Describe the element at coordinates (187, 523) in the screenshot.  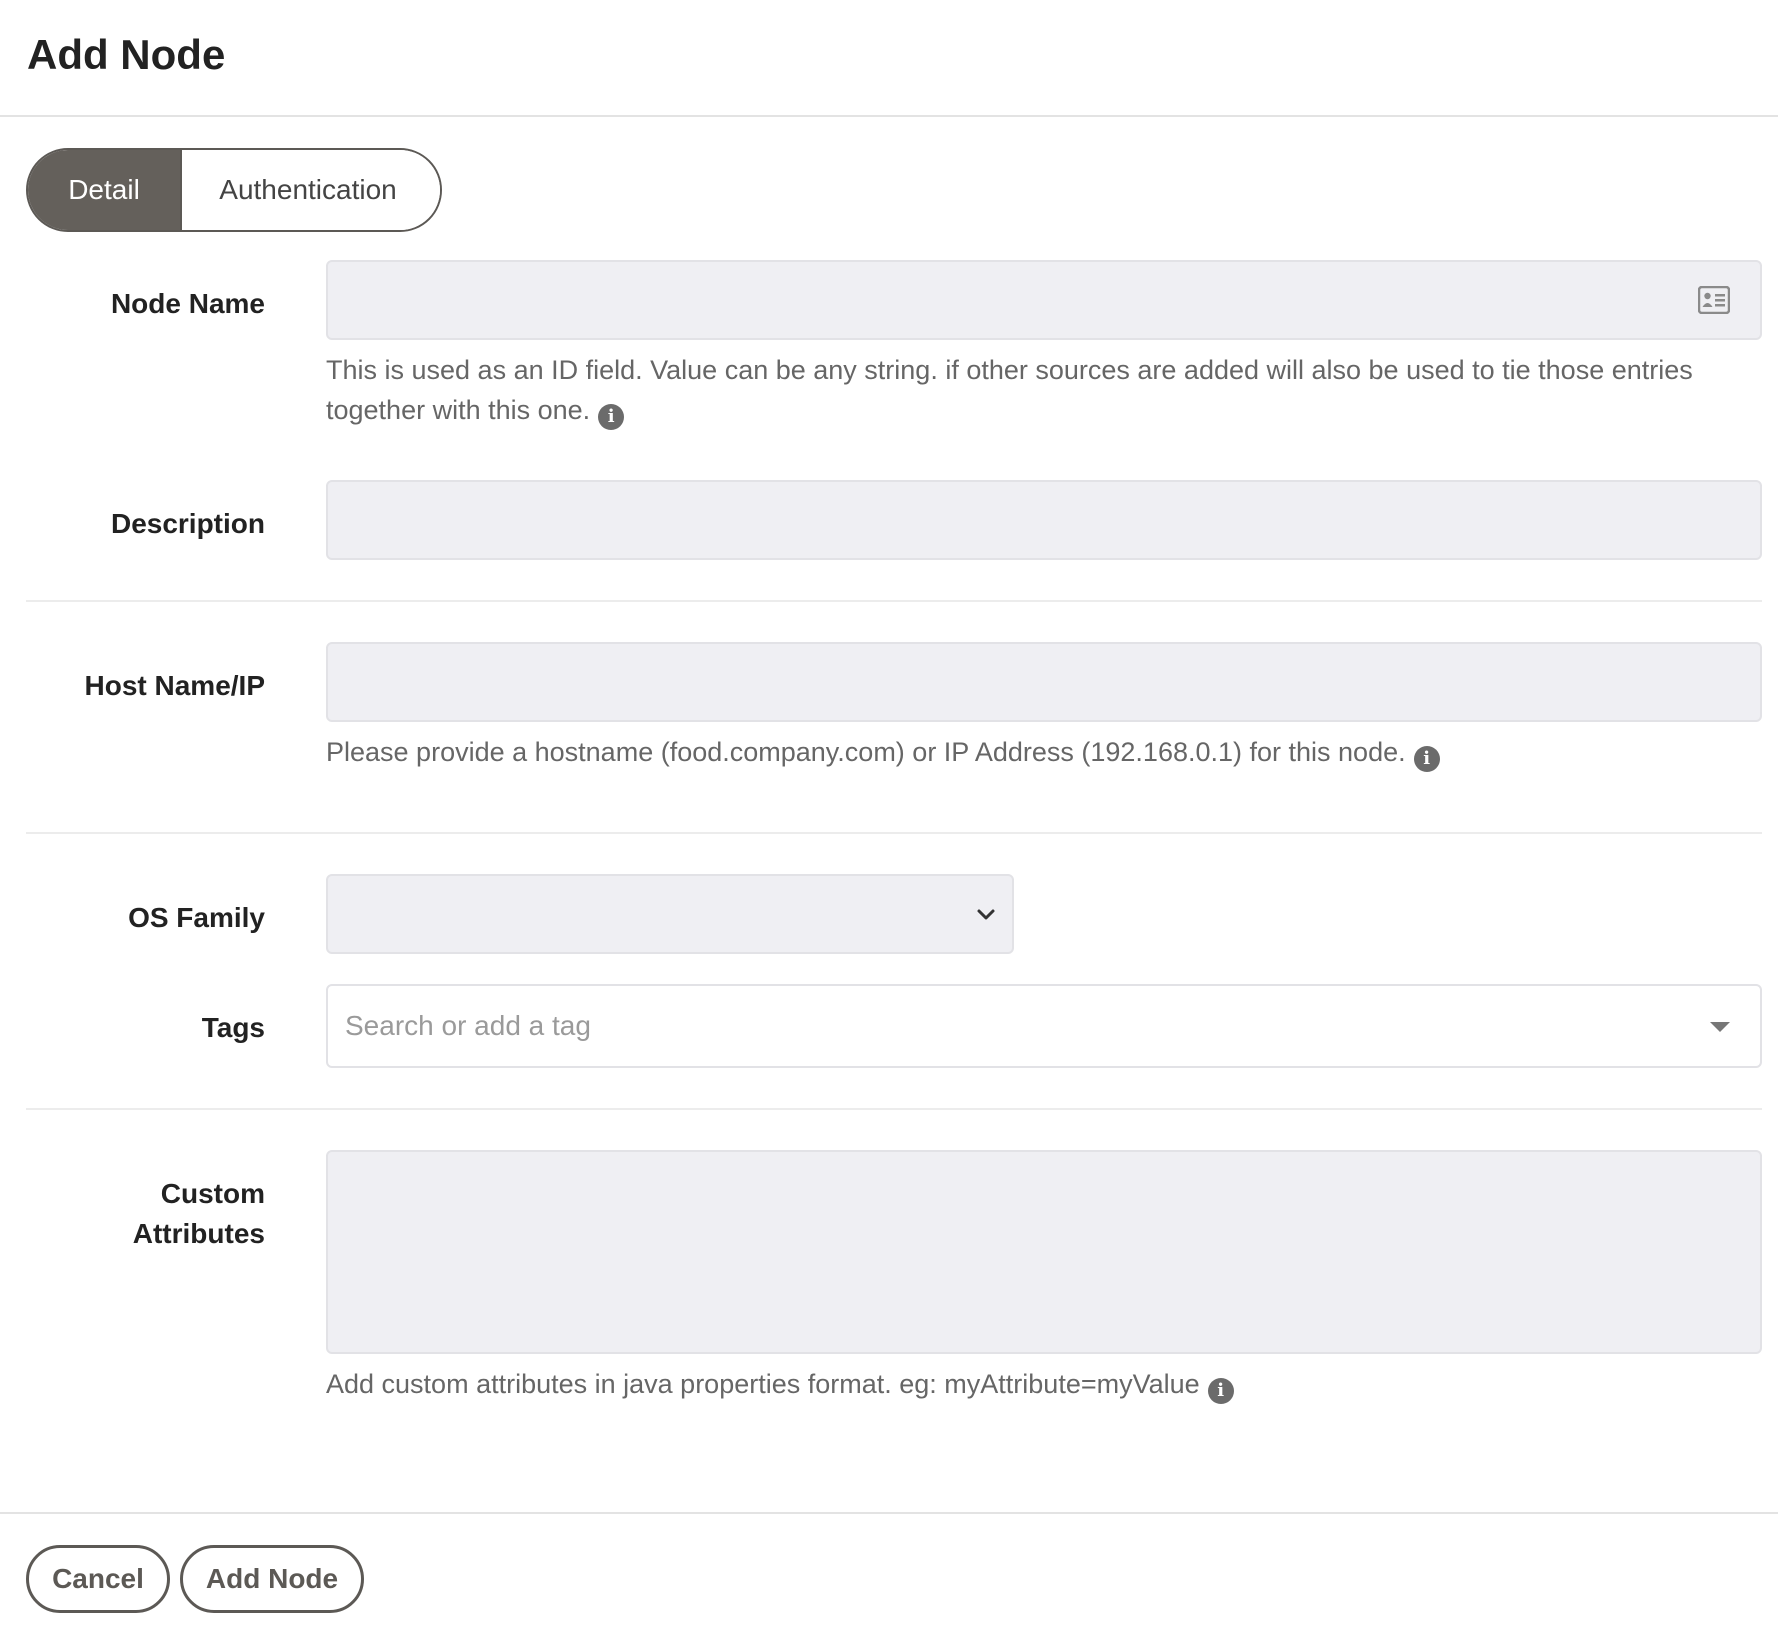
I see `description-label: Description` at that location.